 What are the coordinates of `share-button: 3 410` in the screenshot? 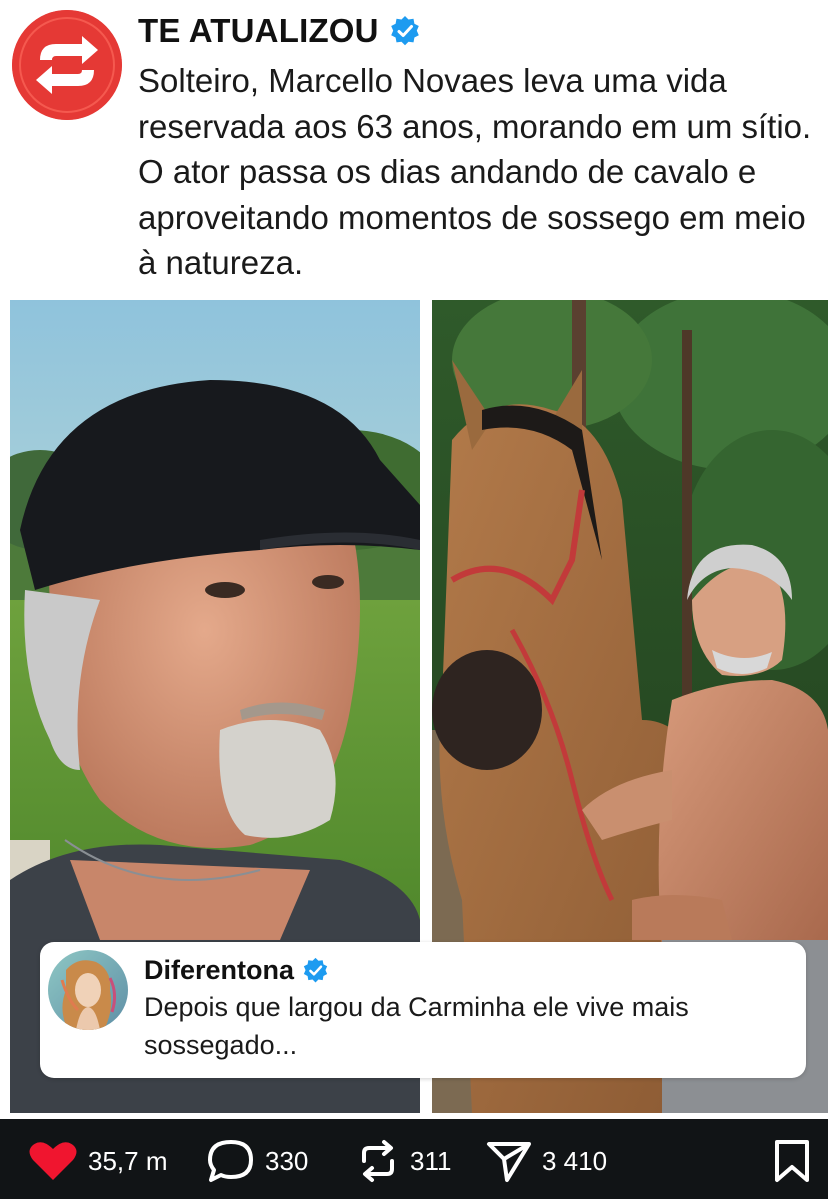 It's located at (546, 1161).